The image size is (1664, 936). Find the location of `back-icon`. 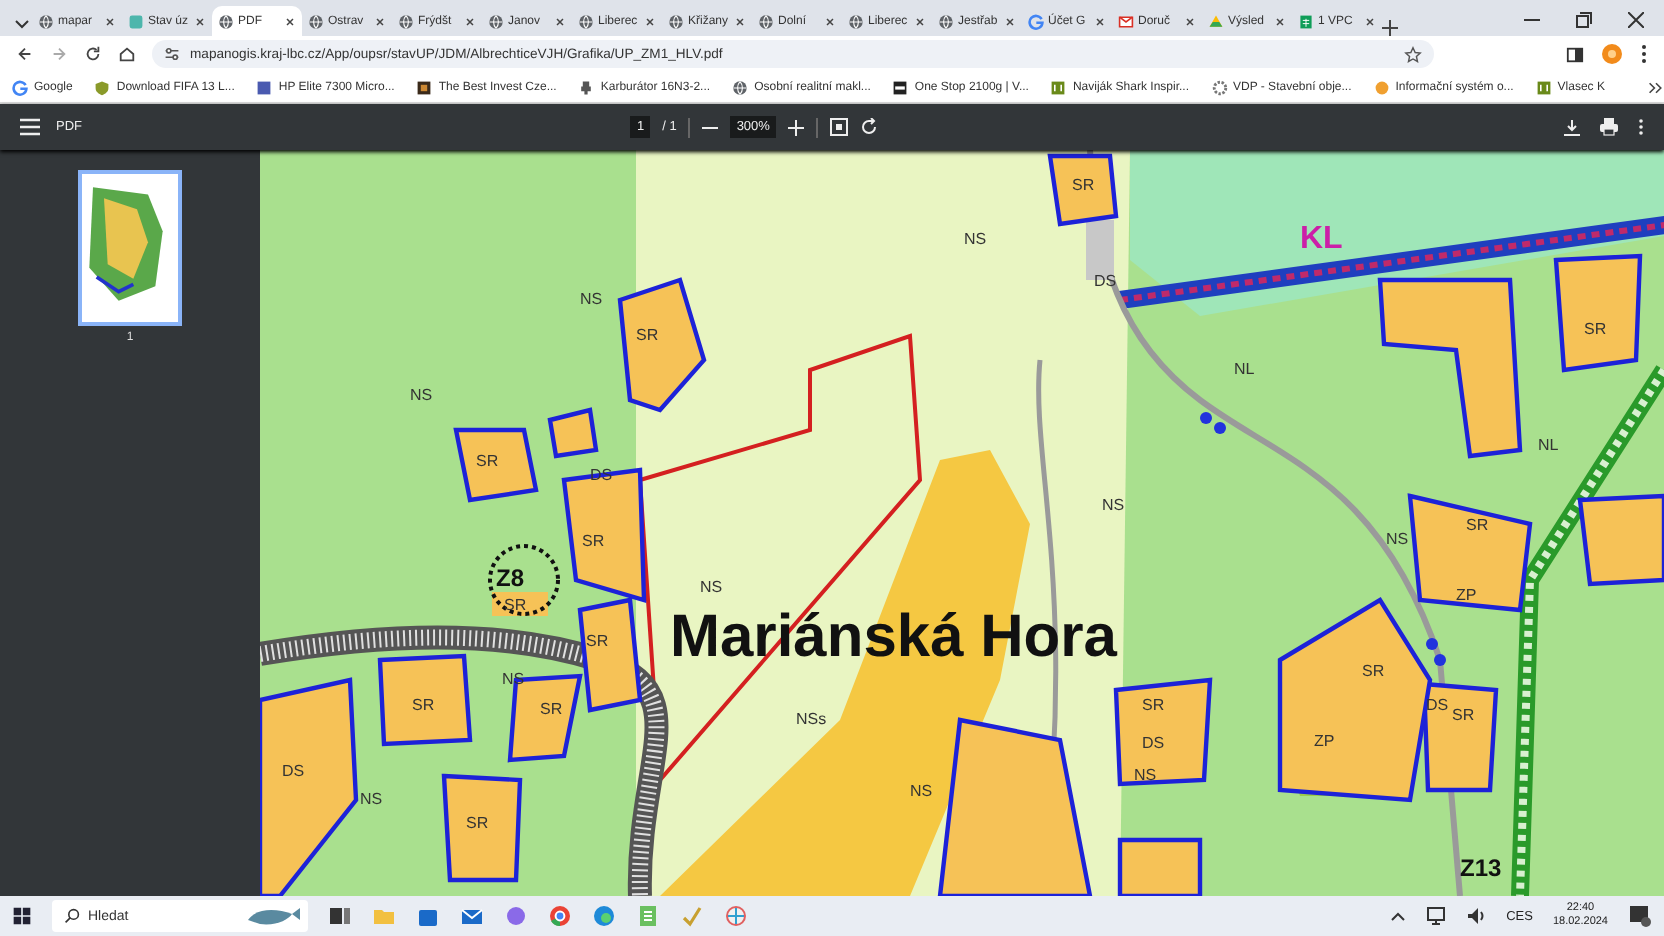

back-icon is located at coordinates (25, 54).